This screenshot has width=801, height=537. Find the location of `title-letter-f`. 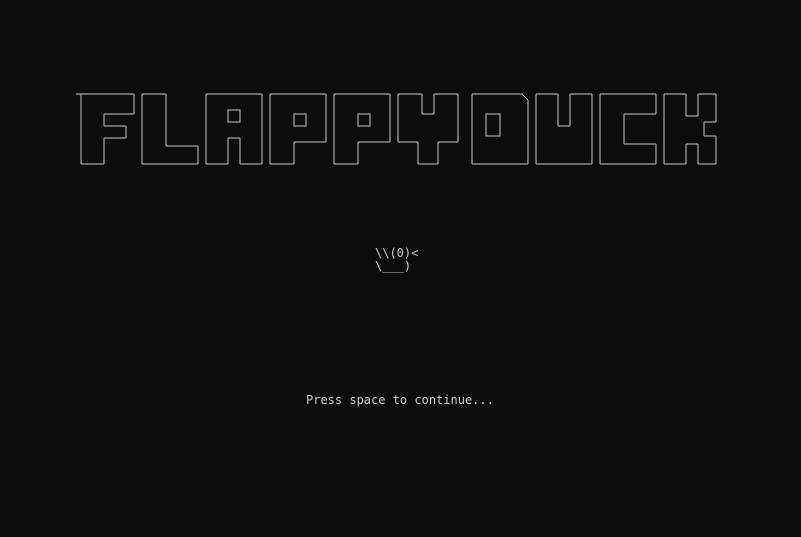

title-letter-f is located at coordinates (105, 129).